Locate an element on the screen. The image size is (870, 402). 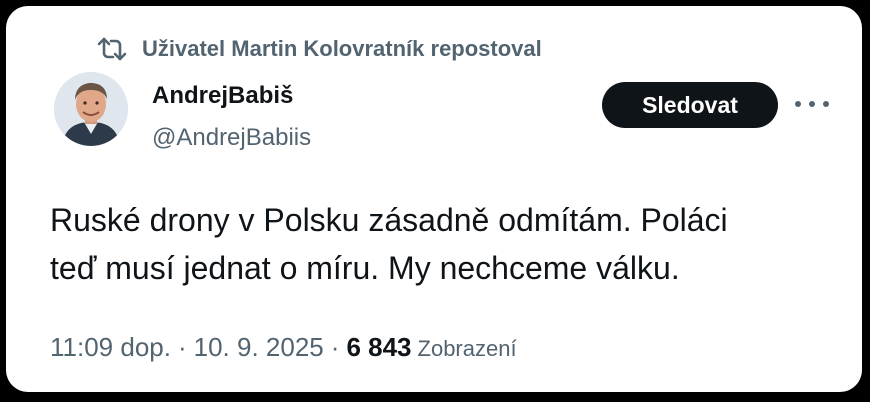
tweet-time: 11:09 dop. is located at coordinates (110, 347).